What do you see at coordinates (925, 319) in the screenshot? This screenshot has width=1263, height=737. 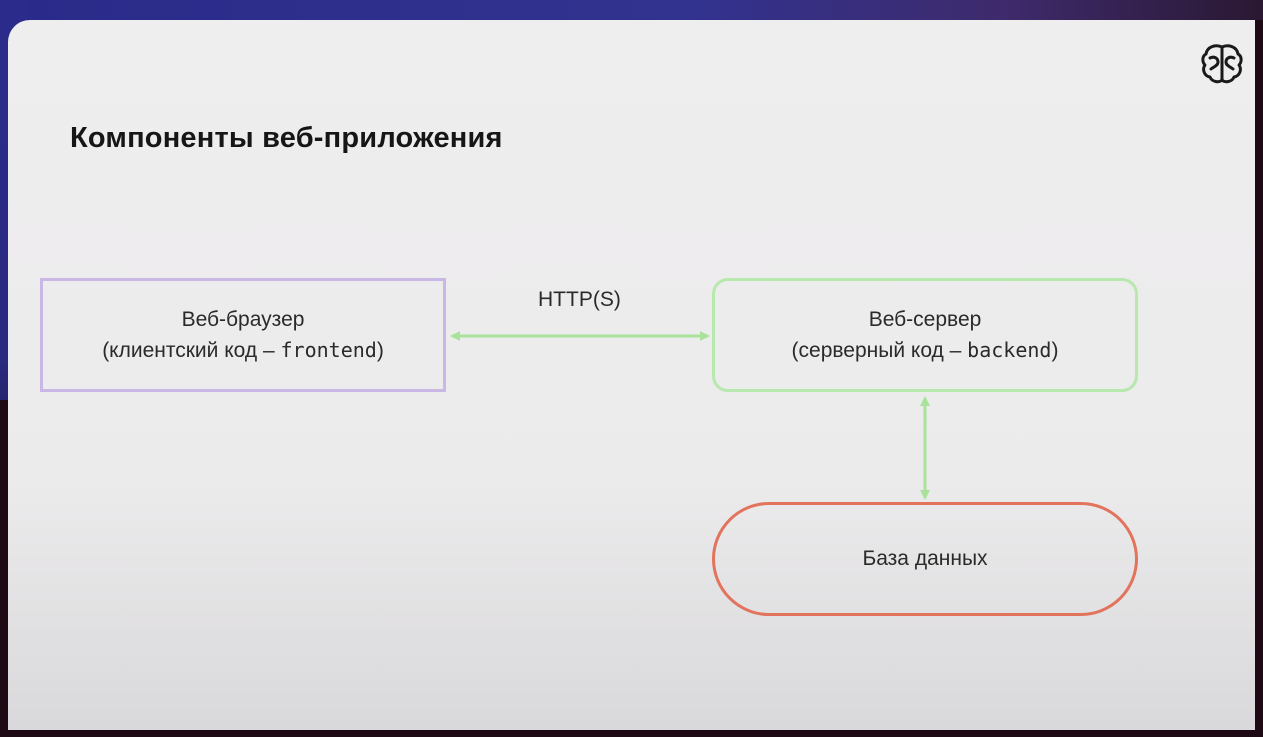 I see `server-node-title: Веб-сервер` at bounding box center [925, 319].